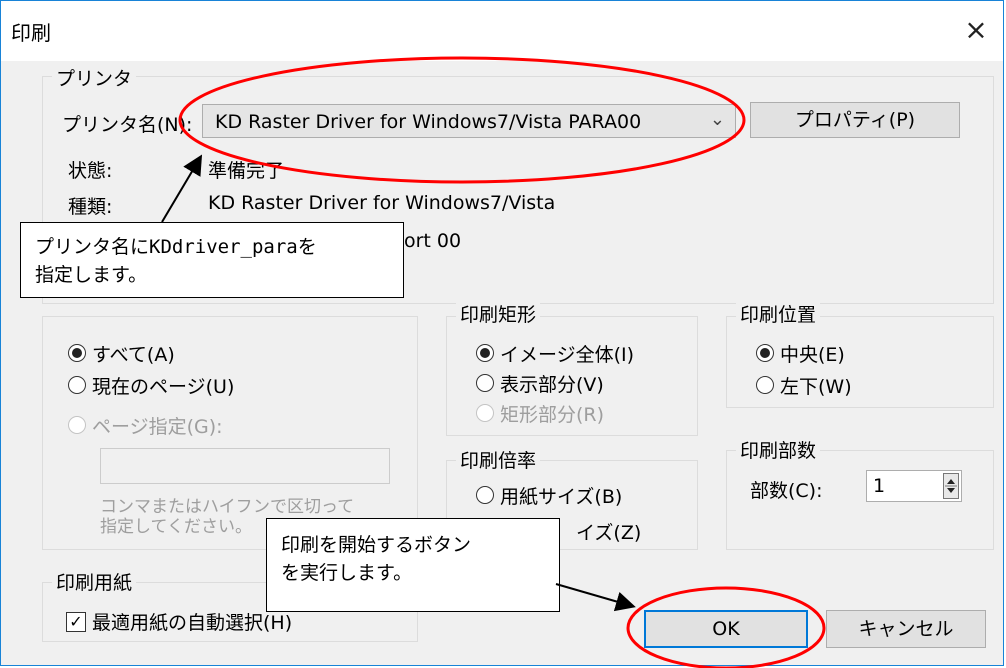  What do you see at coordinates (376, 545) in the screenshot?
I see `ok-note-line1: 印刷を開始するボタン` at bounding box center [376, 545].